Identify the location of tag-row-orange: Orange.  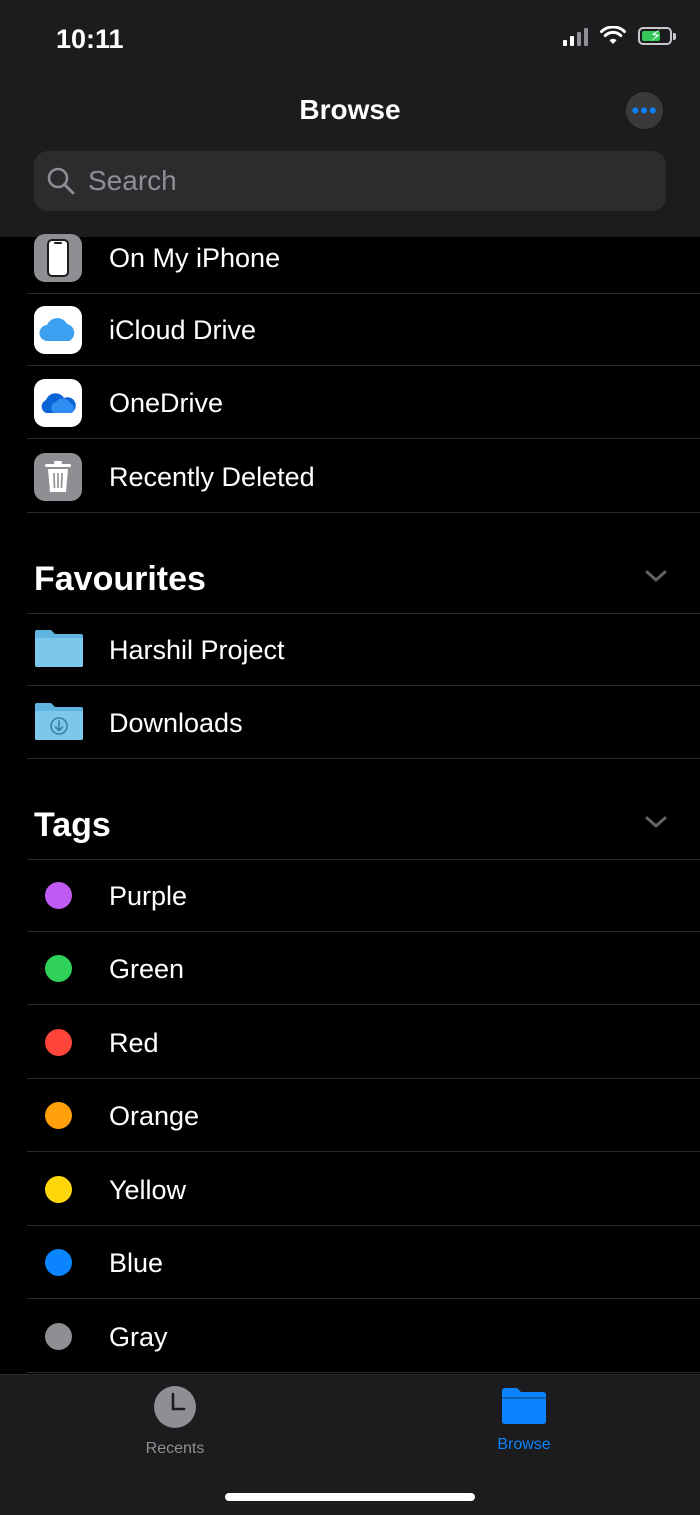
(363, 1116).